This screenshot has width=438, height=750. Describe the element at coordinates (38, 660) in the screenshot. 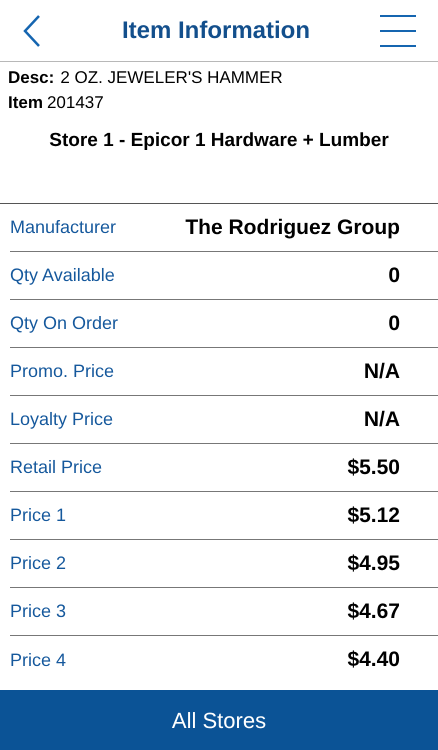

I see `field-label: Price 4` at that location.